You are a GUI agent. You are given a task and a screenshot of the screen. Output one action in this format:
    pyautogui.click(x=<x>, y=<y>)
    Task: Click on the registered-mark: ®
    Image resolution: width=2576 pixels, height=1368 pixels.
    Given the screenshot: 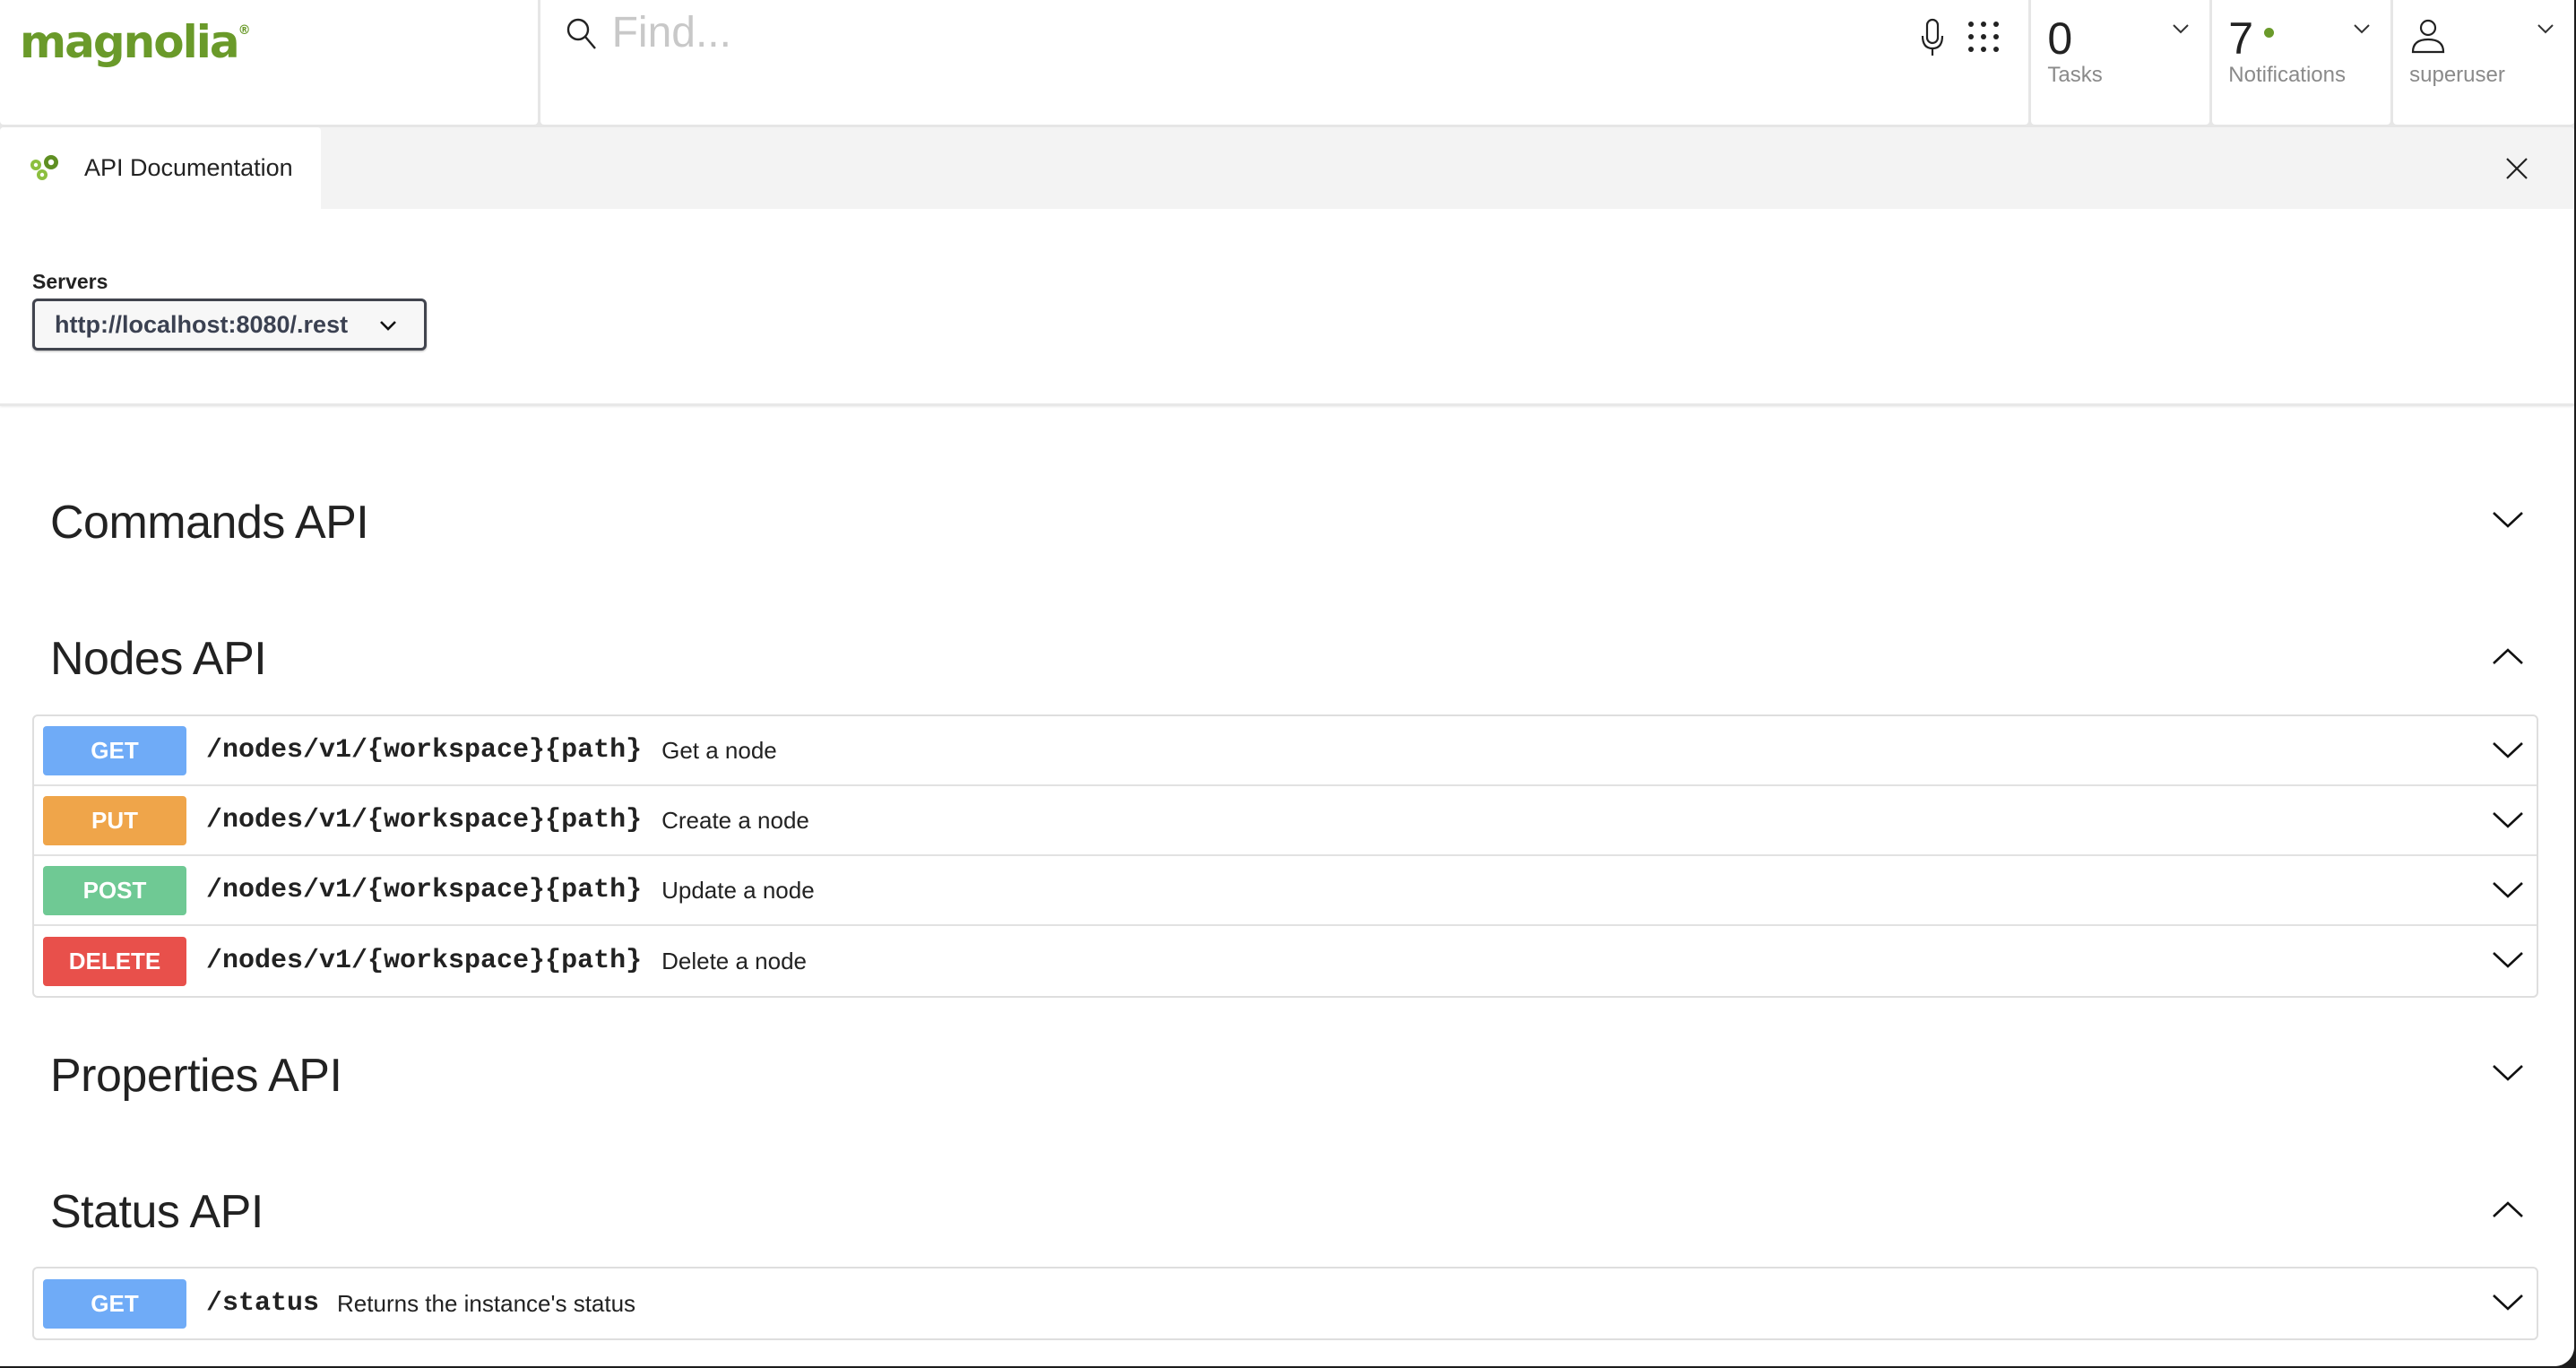 What is the action you would take?
    pyautogui.click(x=244, y=30)
    